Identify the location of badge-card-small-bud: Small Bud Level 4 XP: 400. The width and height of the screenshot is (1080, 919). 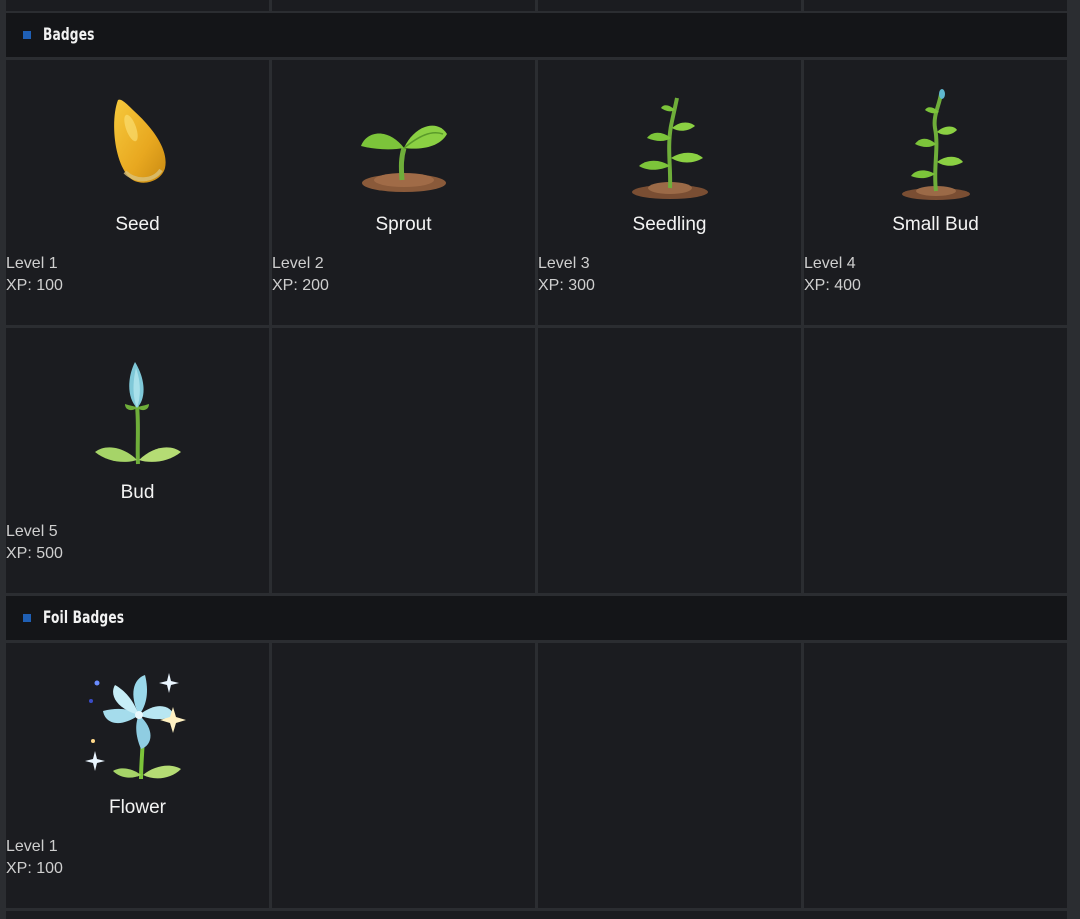
(935, 192).